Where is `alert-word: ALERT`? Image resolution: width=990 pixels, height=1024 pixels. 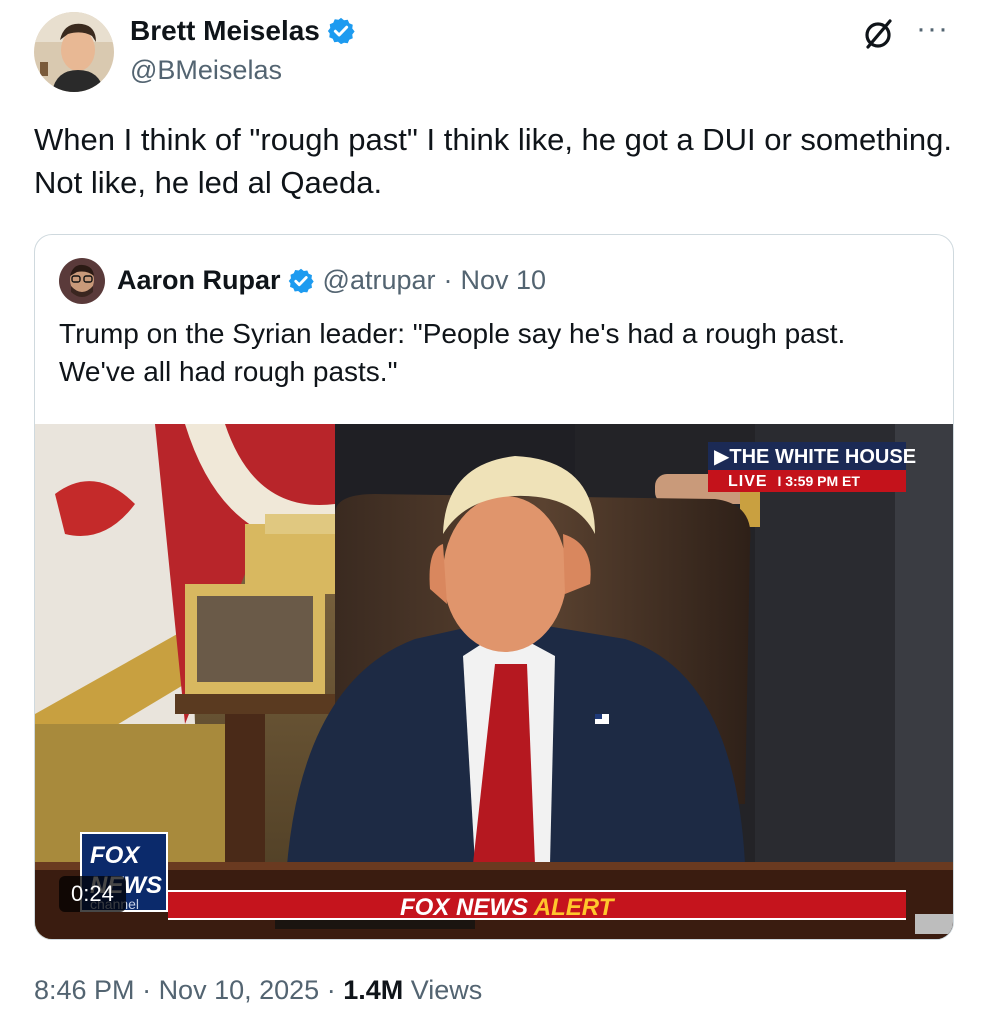
alert-word: ALERT is located at coordinates (573, 907).